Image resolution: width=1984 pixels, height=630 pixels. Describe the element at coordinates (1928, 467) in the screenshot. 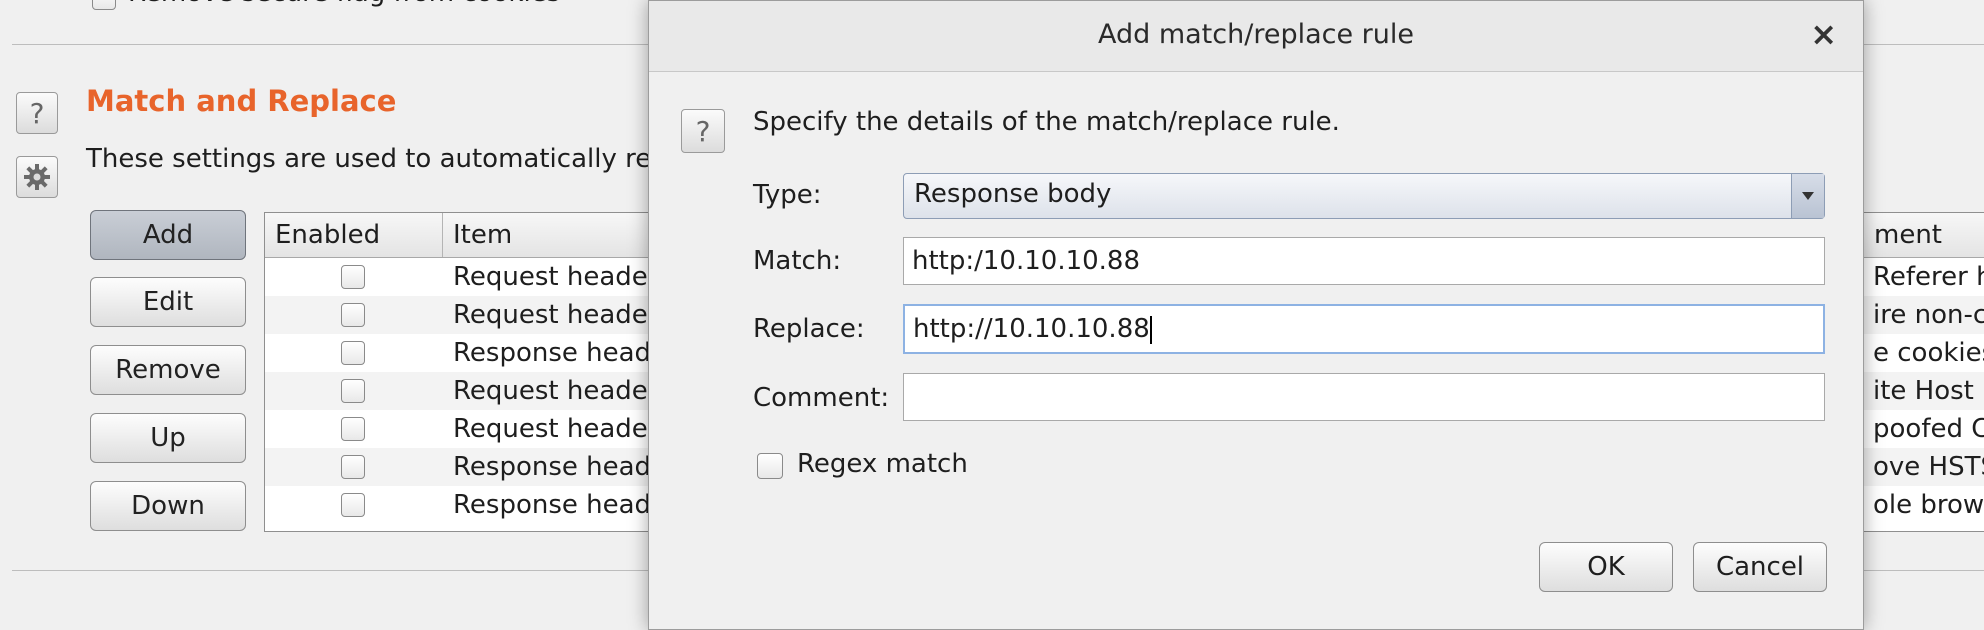

I see `row-comment: ove HSTS` at that location.